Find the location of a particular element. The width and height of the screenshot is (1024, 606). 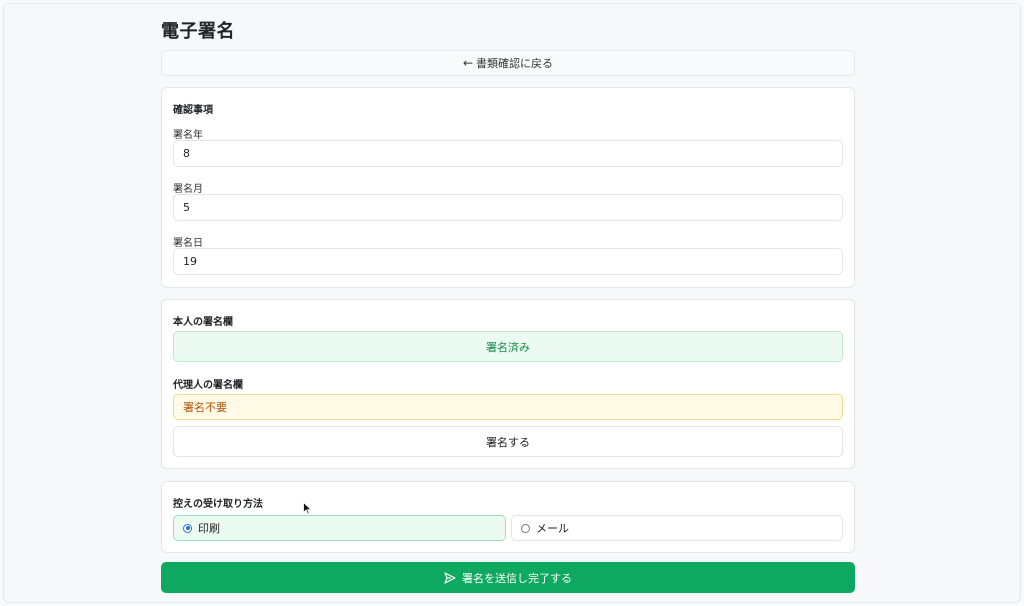

copy-method-card: 控えの受け取り方法 印刷 メール is located at coordinates (508, 517).